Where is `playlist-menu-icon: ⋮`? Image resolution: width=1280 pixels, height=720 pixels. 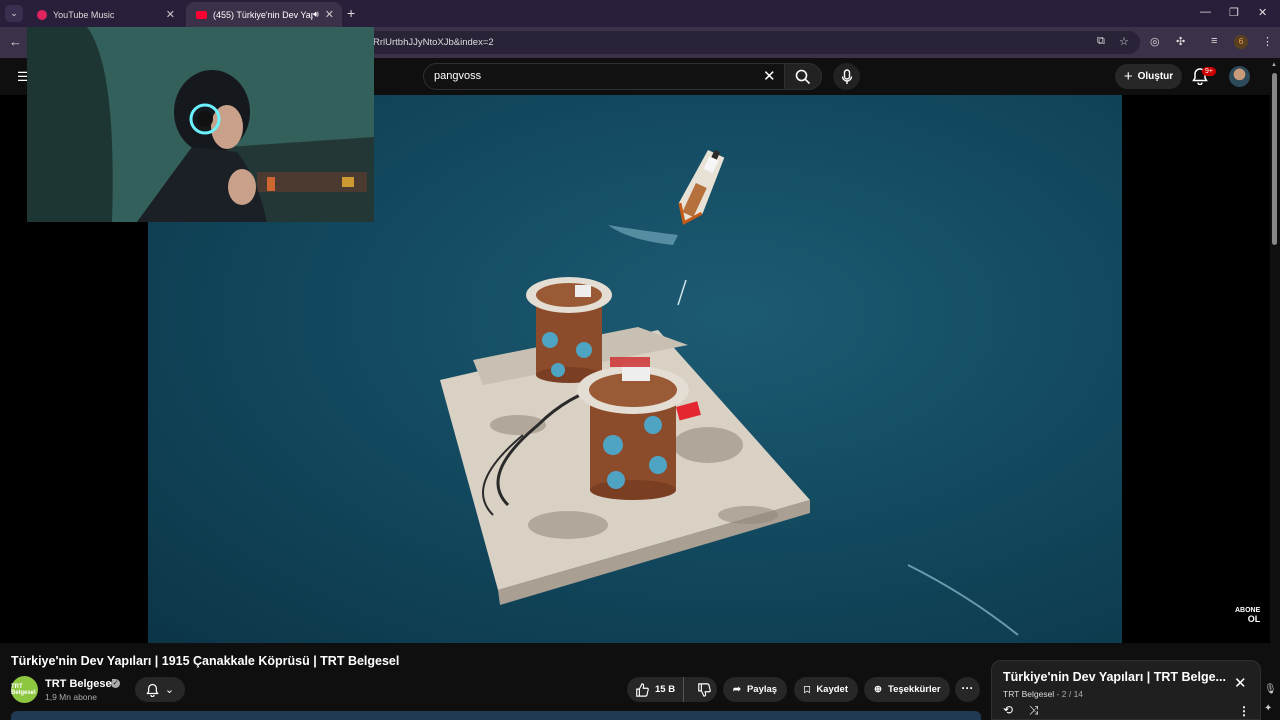
playlist-menu-icon: ⋮ is located at coordinates (1244, 711).